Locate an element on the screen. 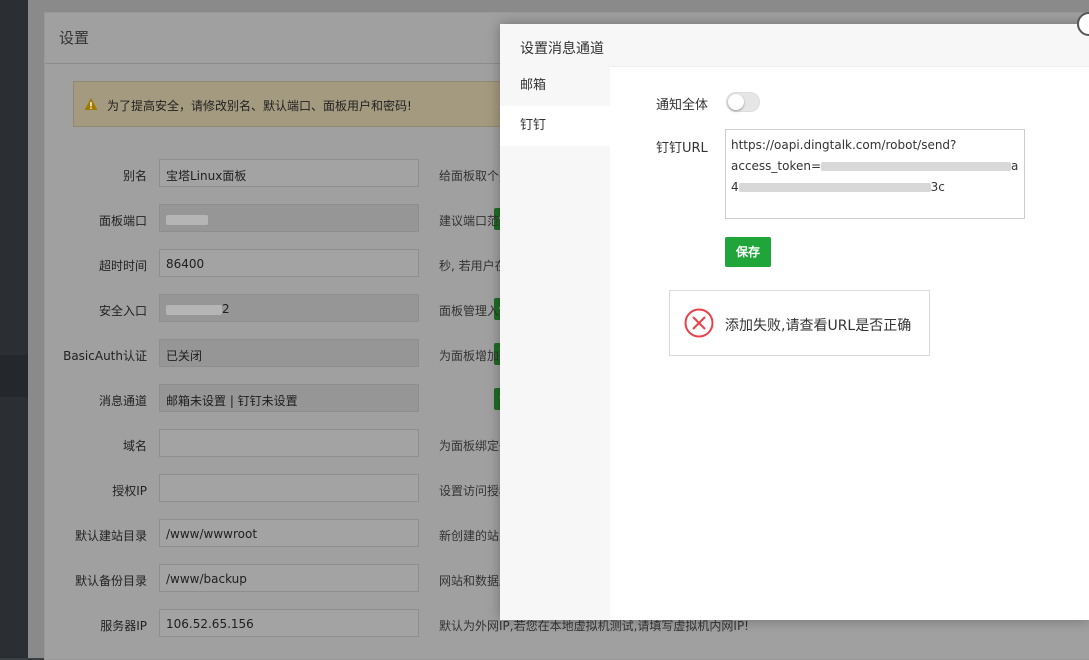 This screenshot has width=1089, height=660. url-line-3-tail: 3c is located at coordinates (937, 187).